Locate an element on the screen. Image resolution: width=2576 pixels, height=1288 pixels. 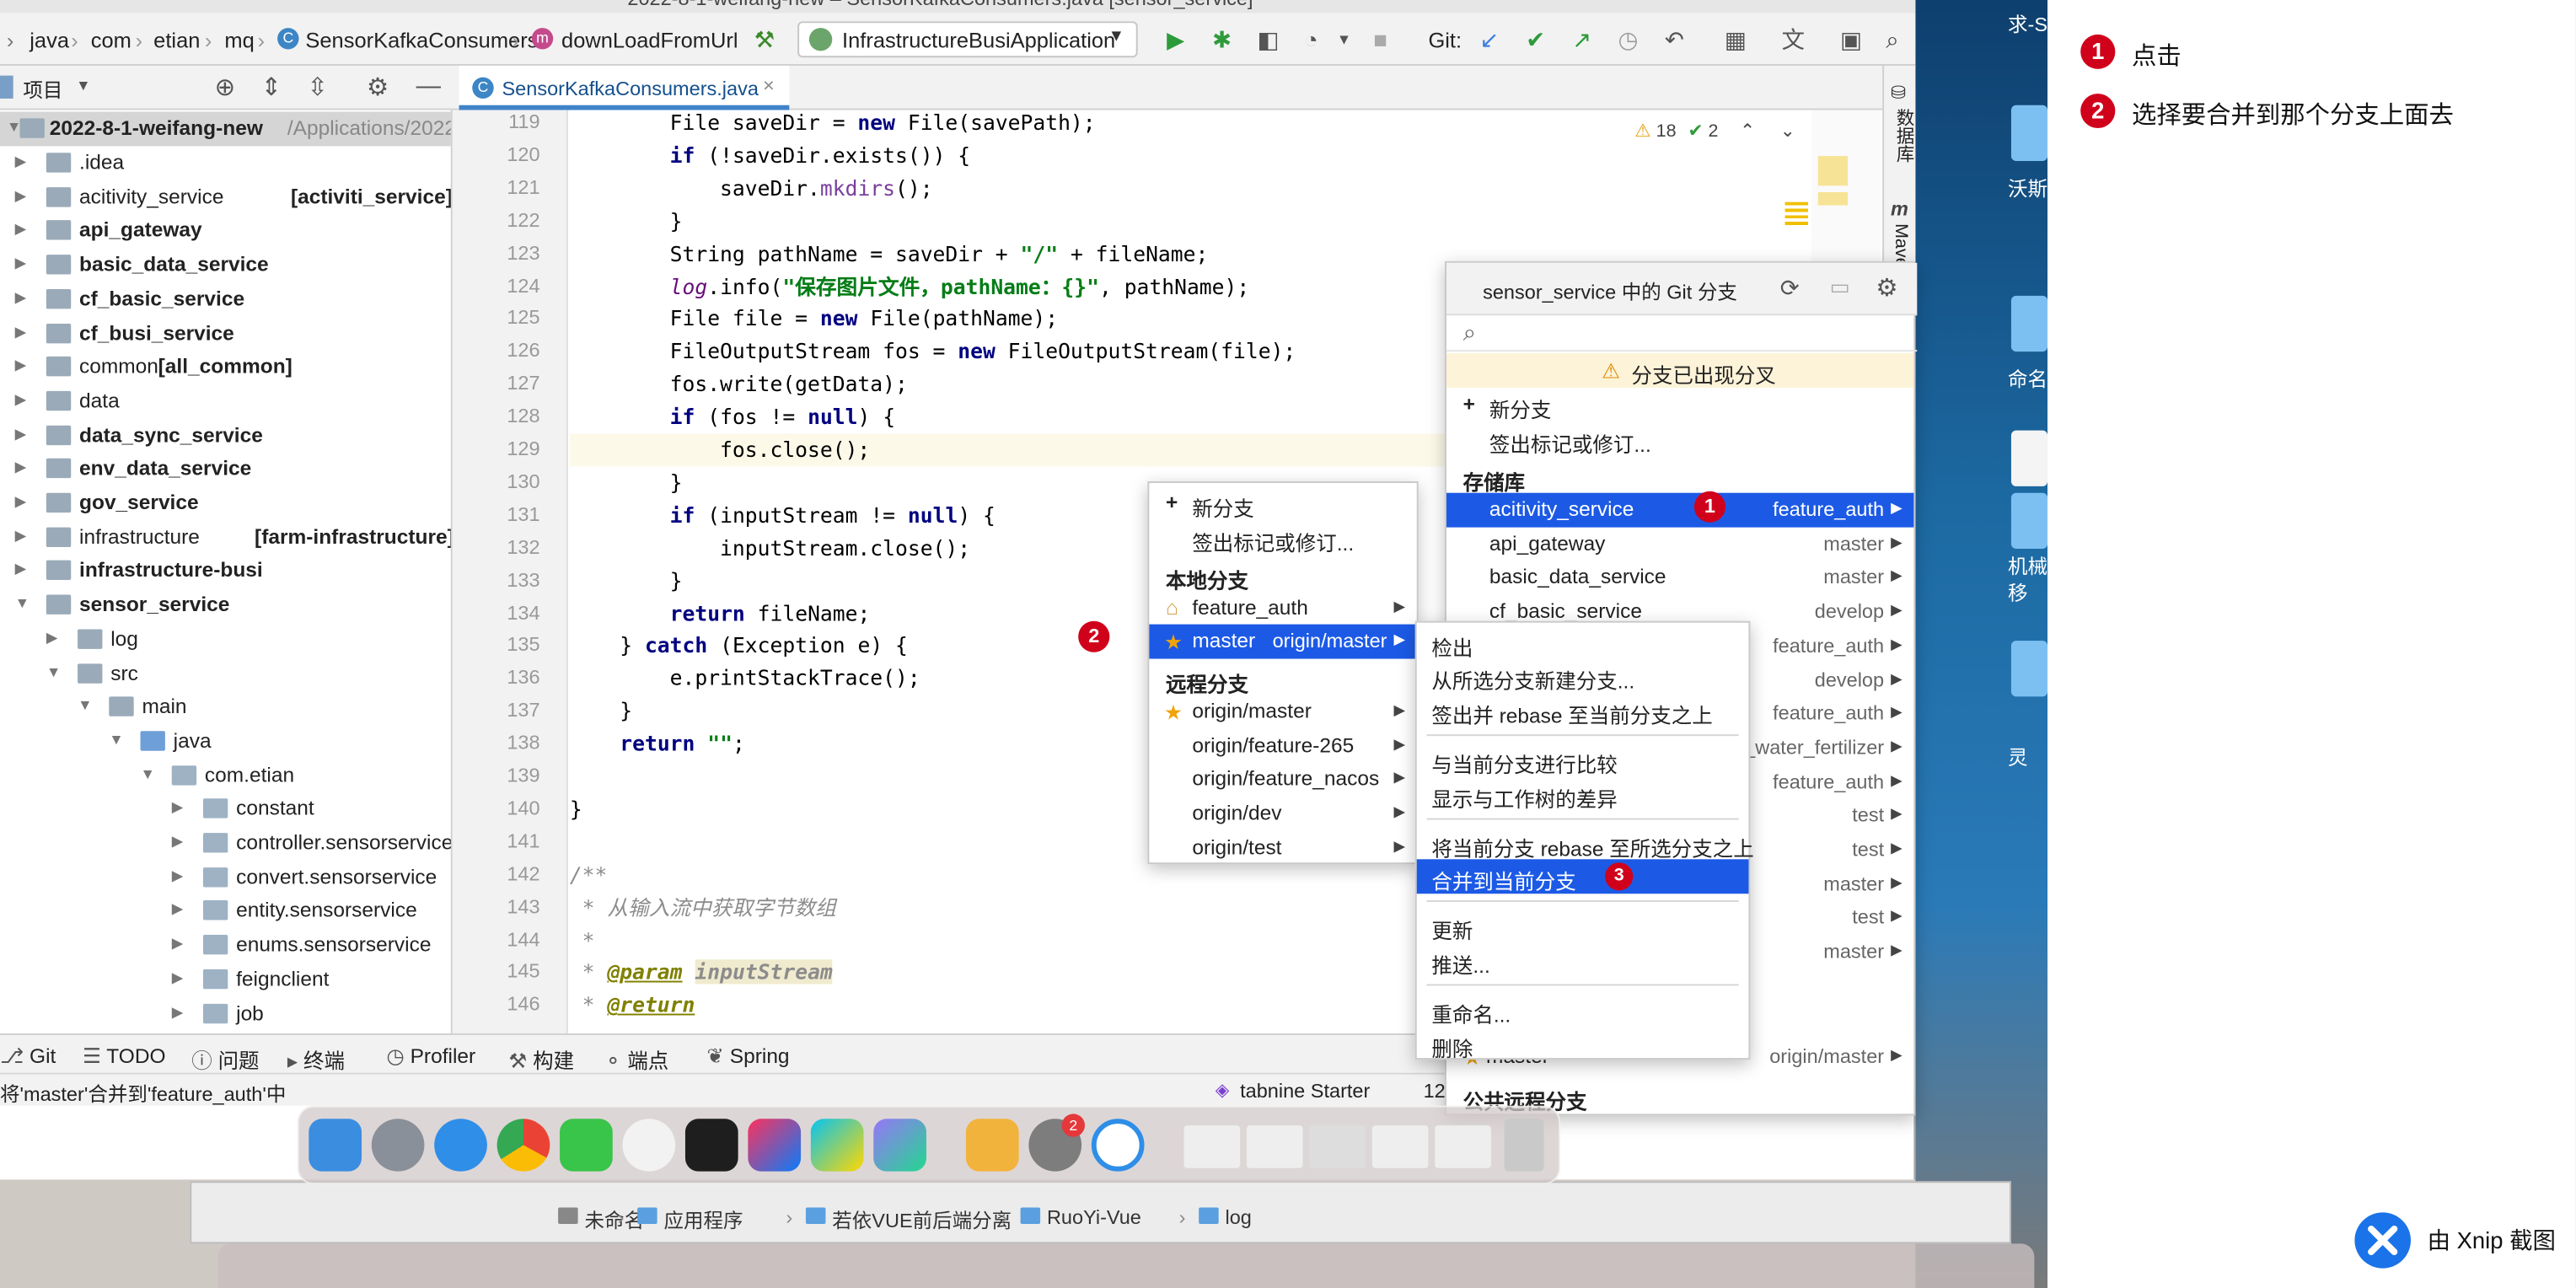
action-item: 显示与工作树的差异 is located at coordinates (1583, 794).